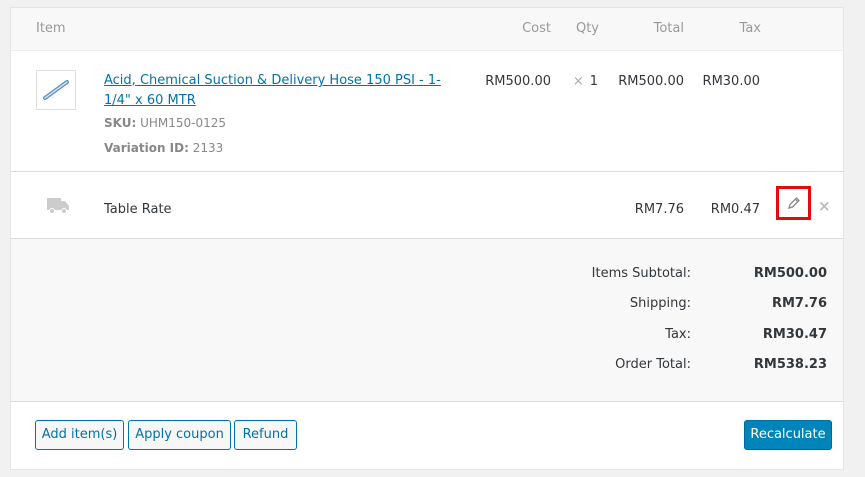 The width and height of the screenshot is (865, 477). What do you see at coordinates (651, 81) in the screenshot?
I see `item-total: RM500.00` at bounding box center [651, 81].